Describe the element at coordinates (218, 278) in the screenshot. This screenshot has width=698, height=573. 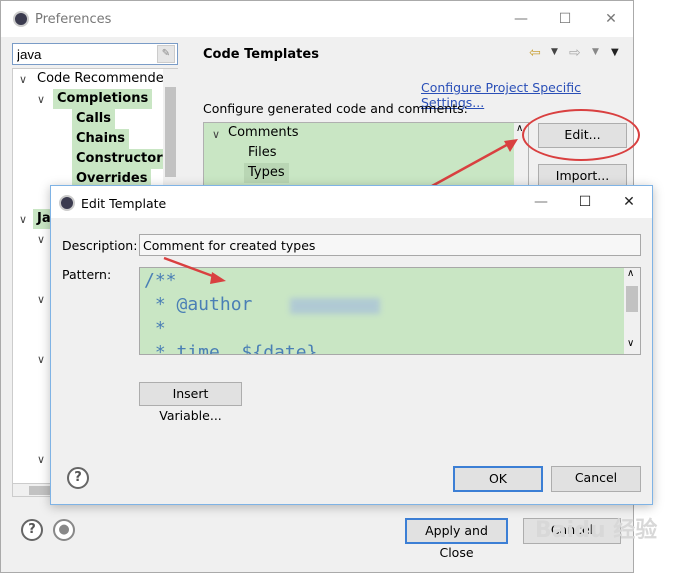
I see `annotation-arrowhead-pattern` at that location.